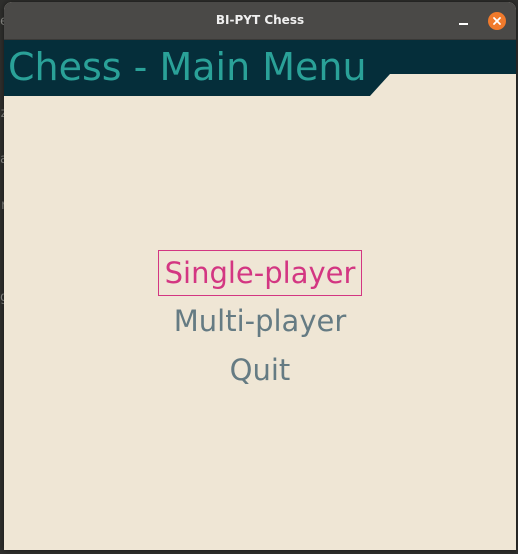 This screenshot has width=518, height=554. I want to click on window-title: BI-PYT Chess, so click(260, 20).